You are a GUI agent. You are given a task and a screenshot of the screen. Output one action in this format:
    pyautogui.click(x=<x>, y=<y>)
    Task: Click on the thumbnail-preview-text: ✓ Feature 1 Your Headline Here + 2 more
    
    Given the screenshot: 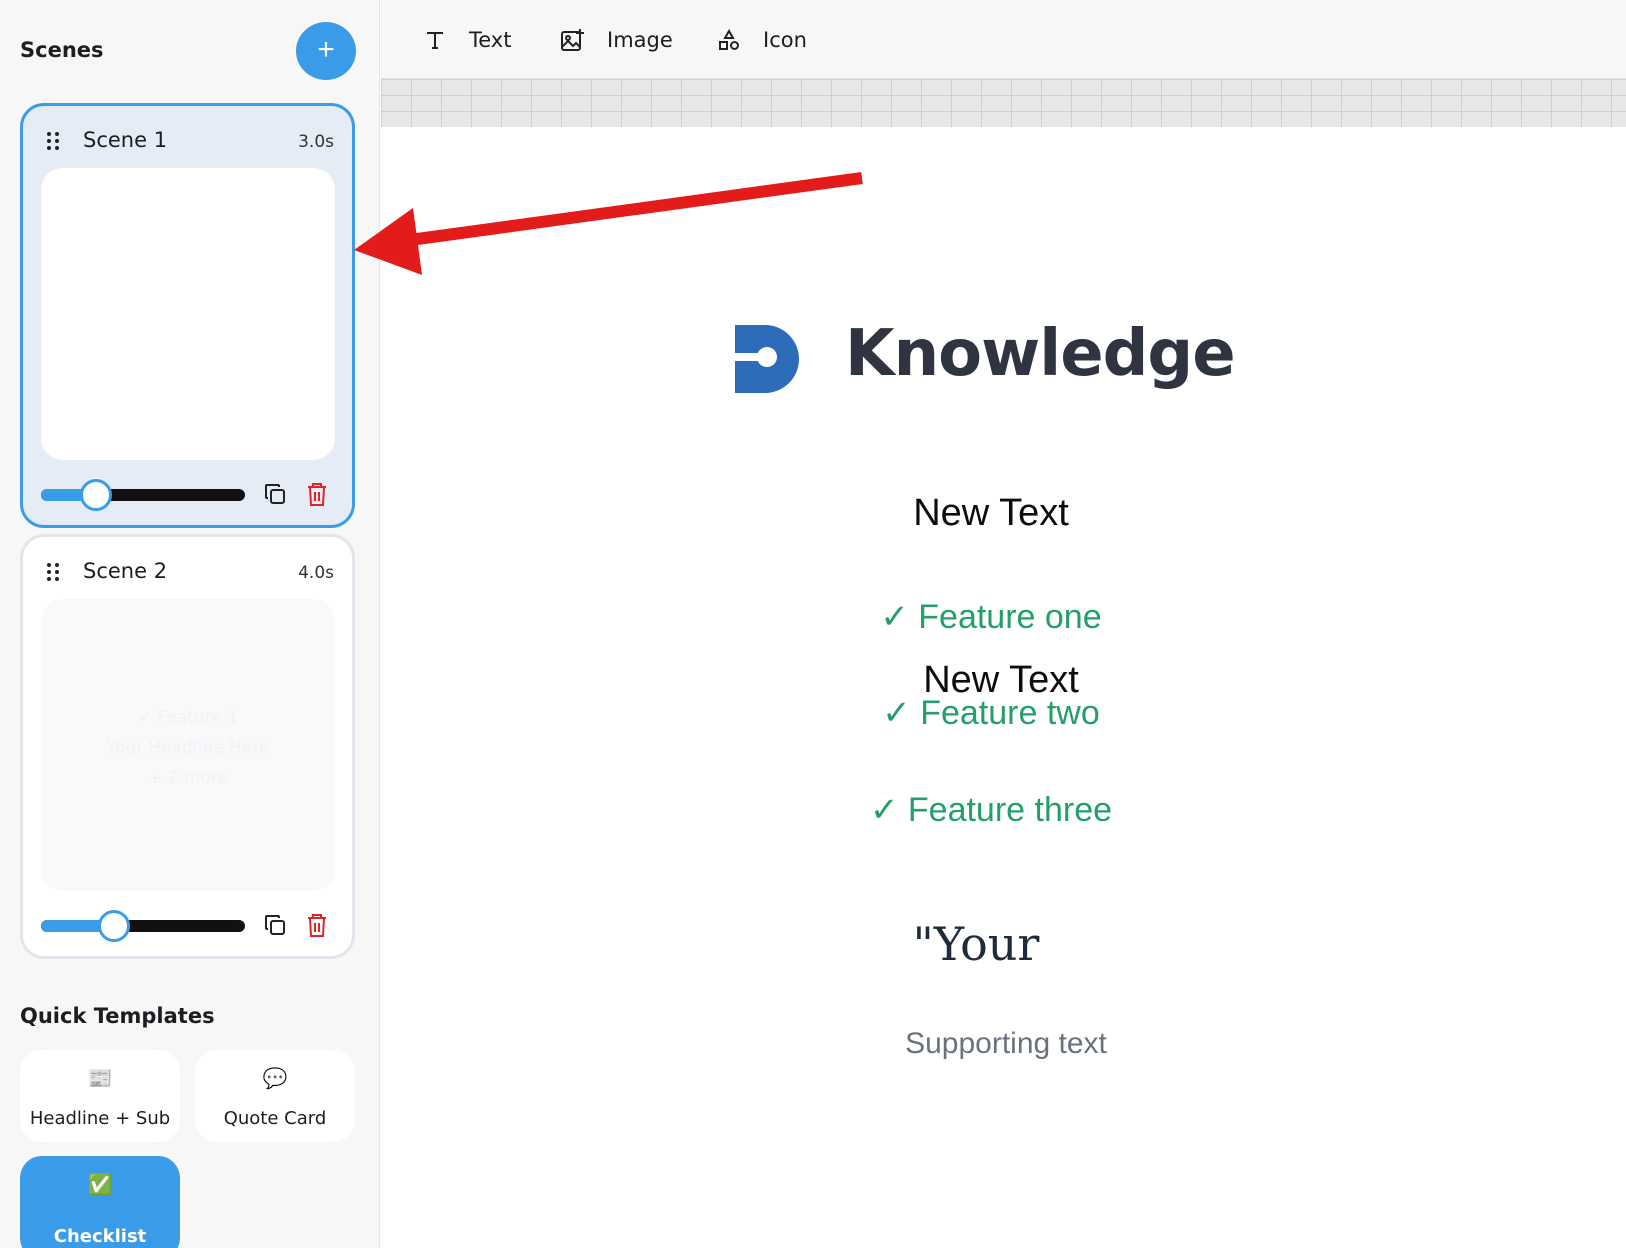 What is the action you would take?
    pyautogui.click(x=188, y=748)
    